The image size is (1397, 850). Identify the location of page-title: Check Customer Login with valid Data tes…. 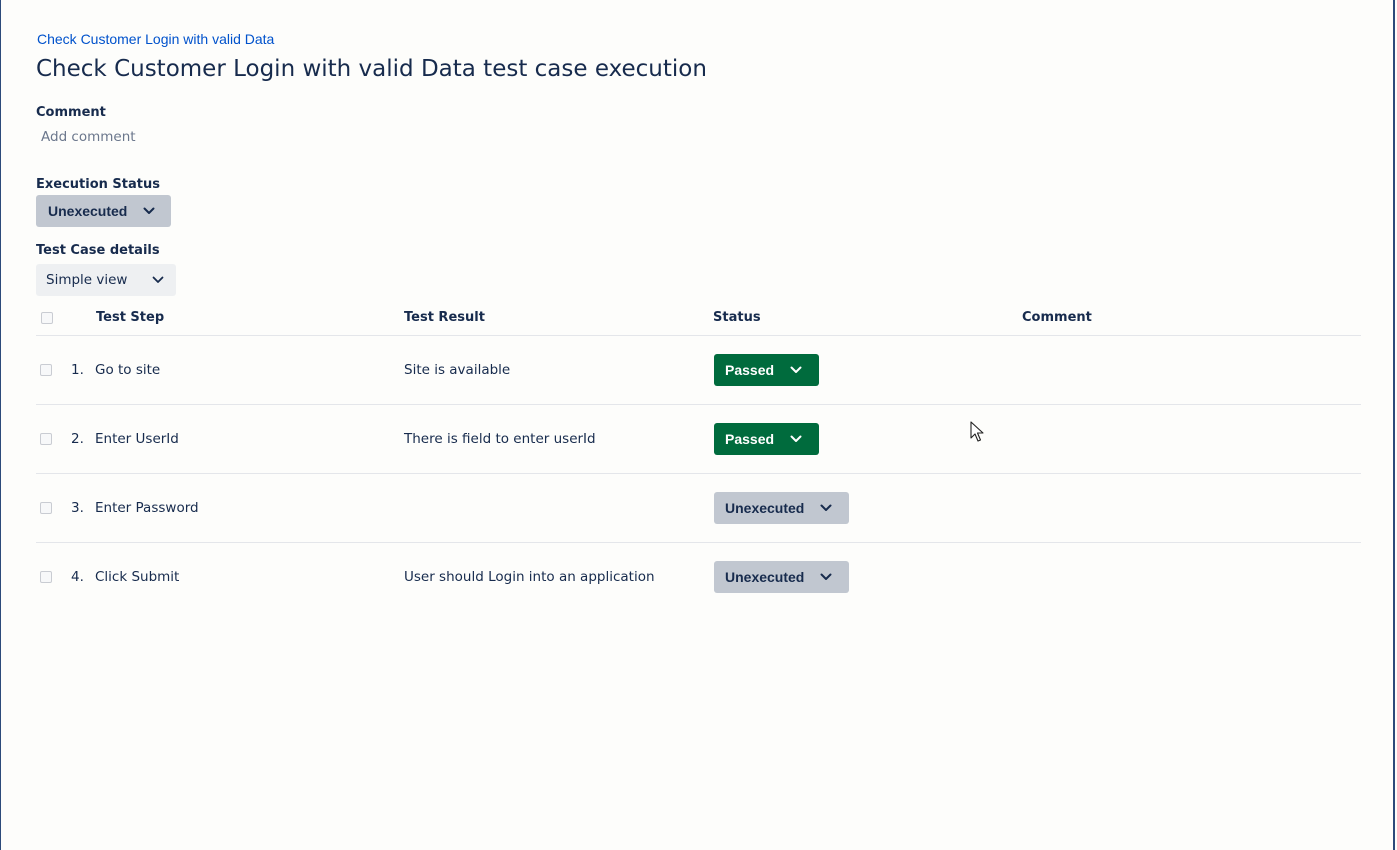
(371, 69).